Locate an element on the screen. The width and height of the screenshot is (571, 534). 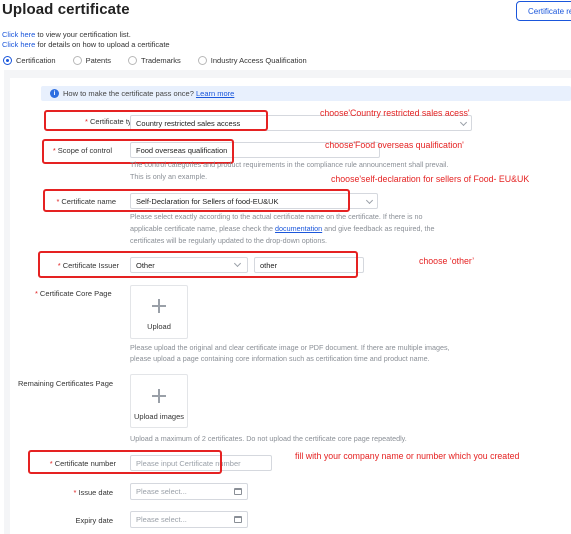
annotation-box-number is located at coordinates (125, 462).